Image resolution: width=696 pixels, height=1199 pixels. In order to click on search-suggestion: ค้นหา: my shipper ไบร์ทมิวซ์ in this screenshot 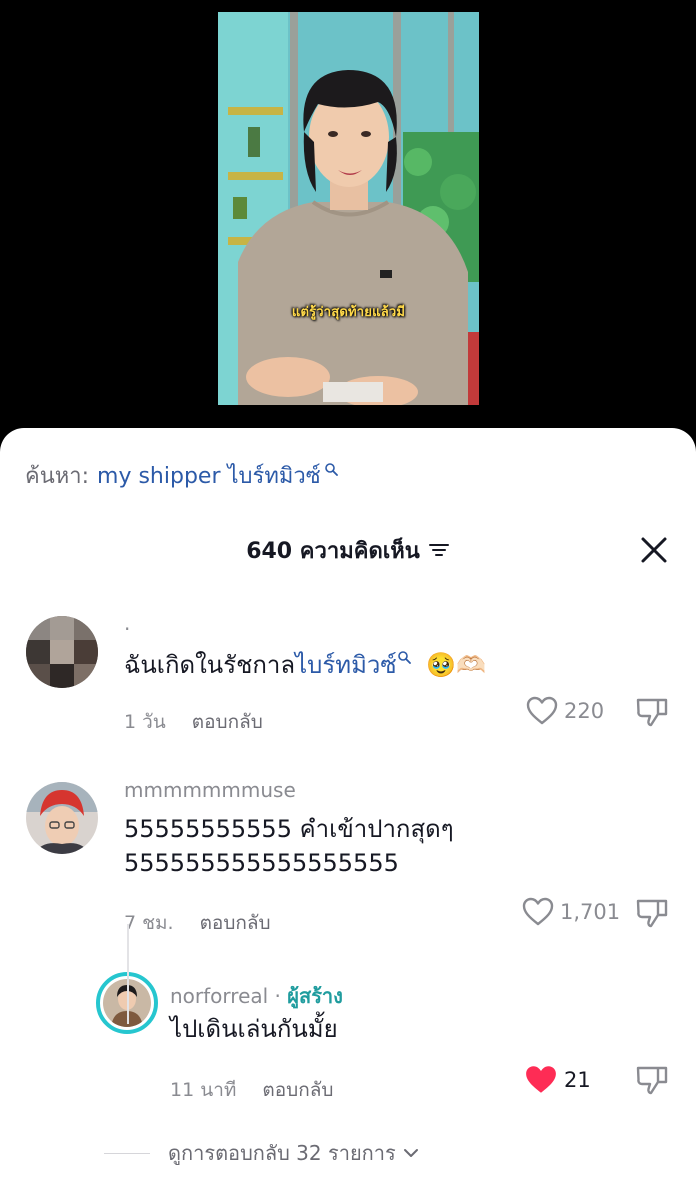, I will do `click(181, 475)`.